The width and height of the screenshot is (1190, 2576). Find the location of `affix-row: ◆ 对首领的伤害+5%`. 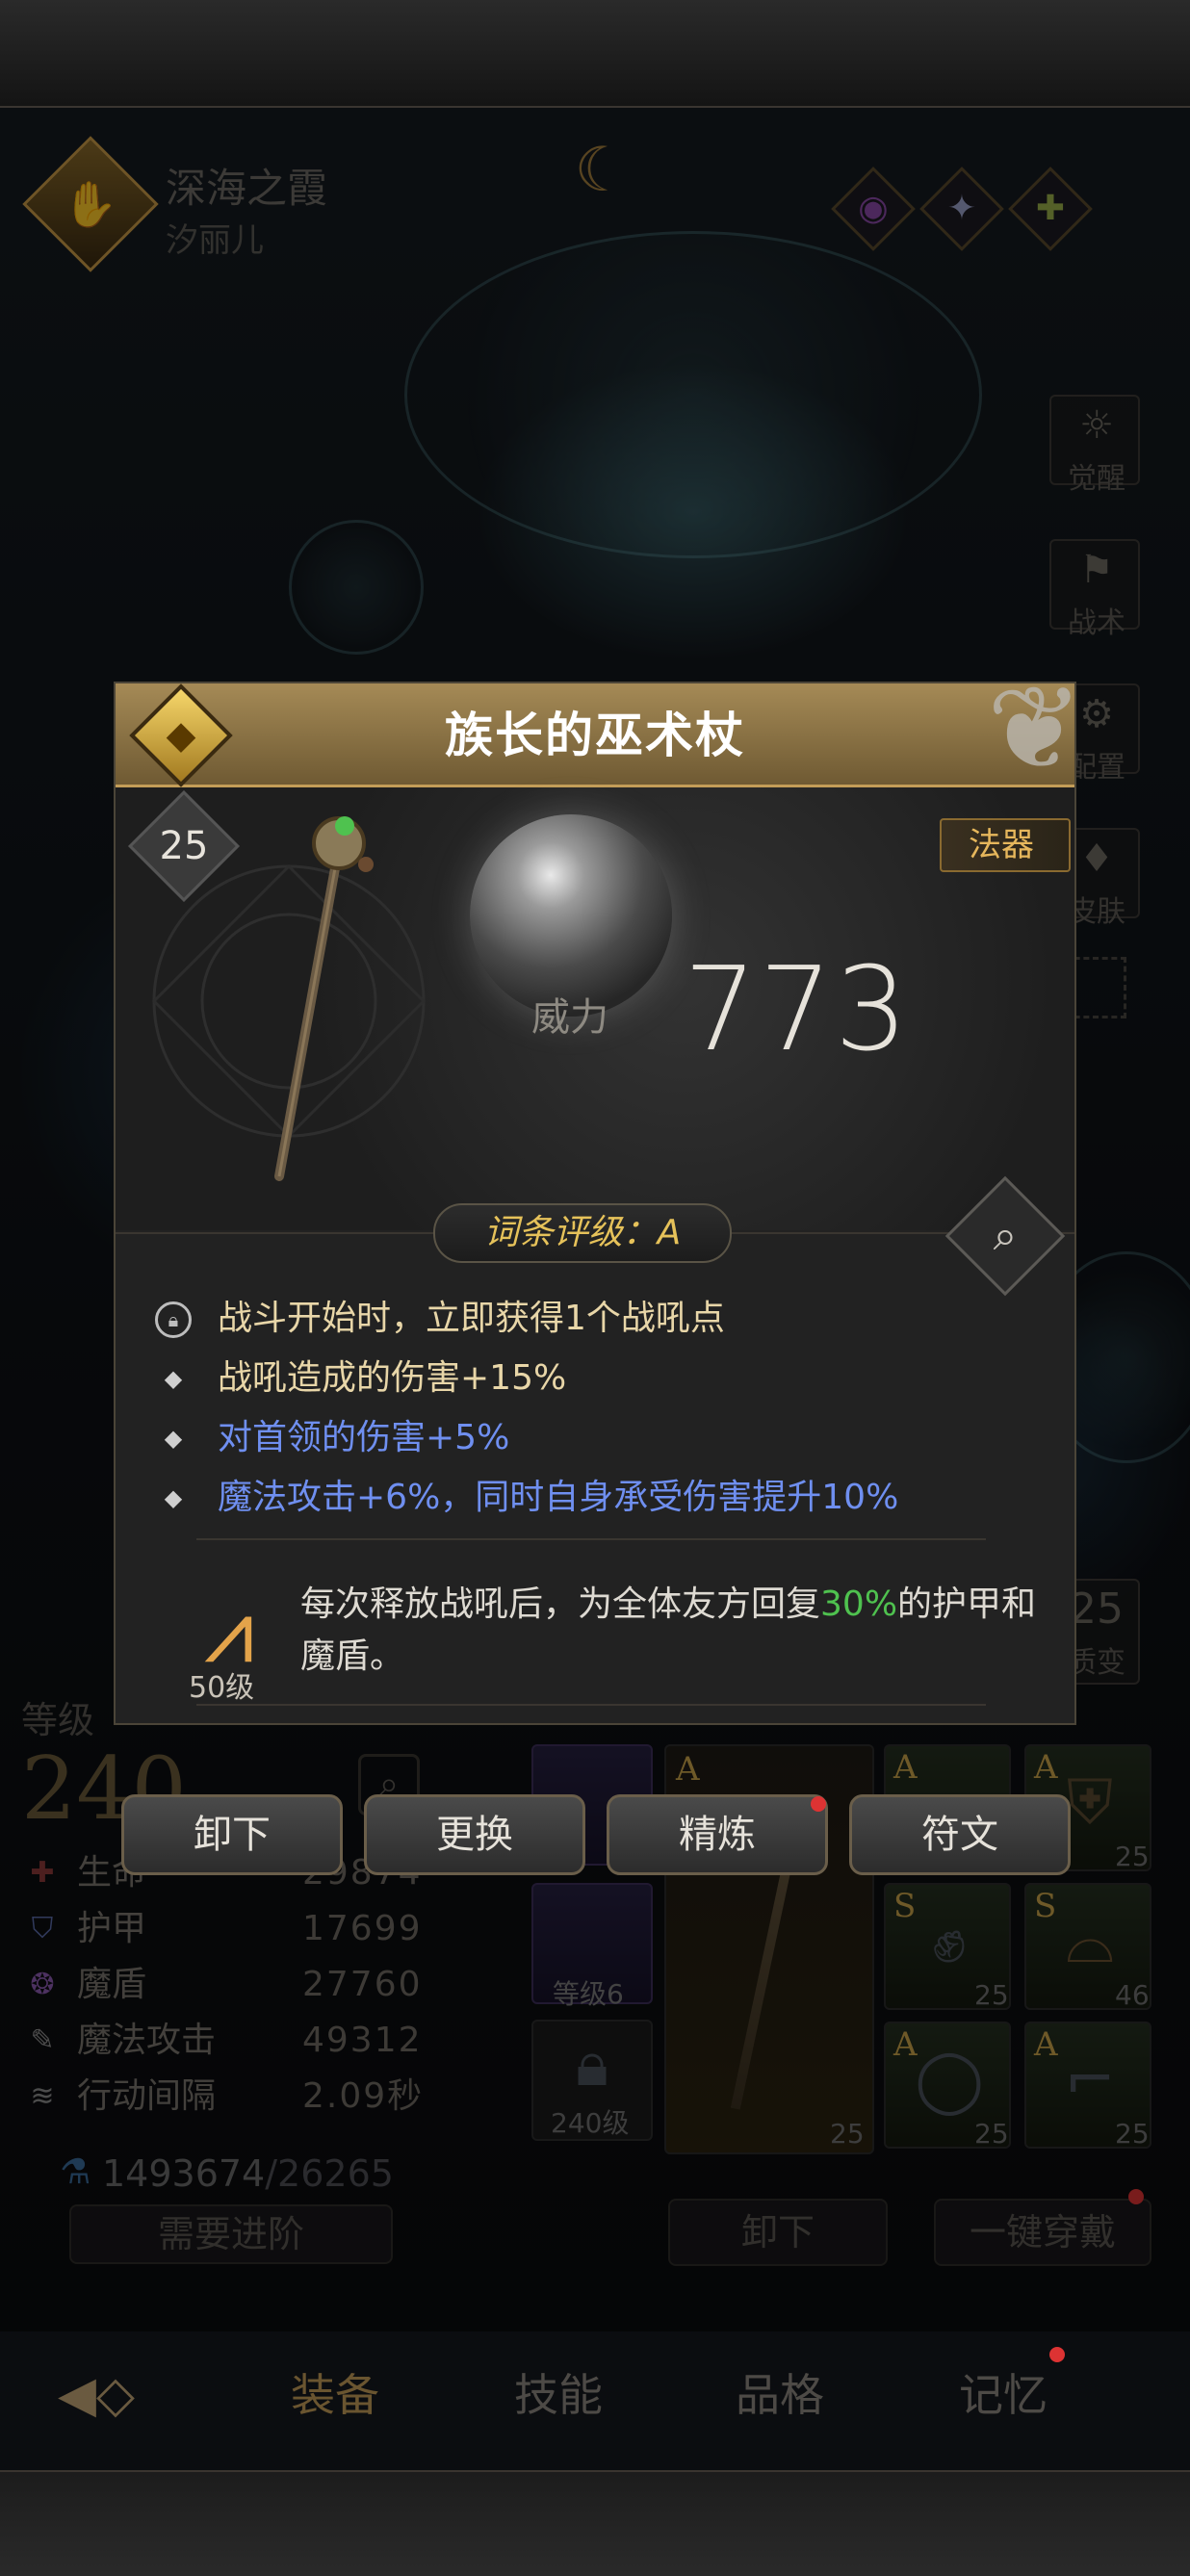

affix-row: ◆ 对首领的伤害+5% is located at coordinates (606, 1438).